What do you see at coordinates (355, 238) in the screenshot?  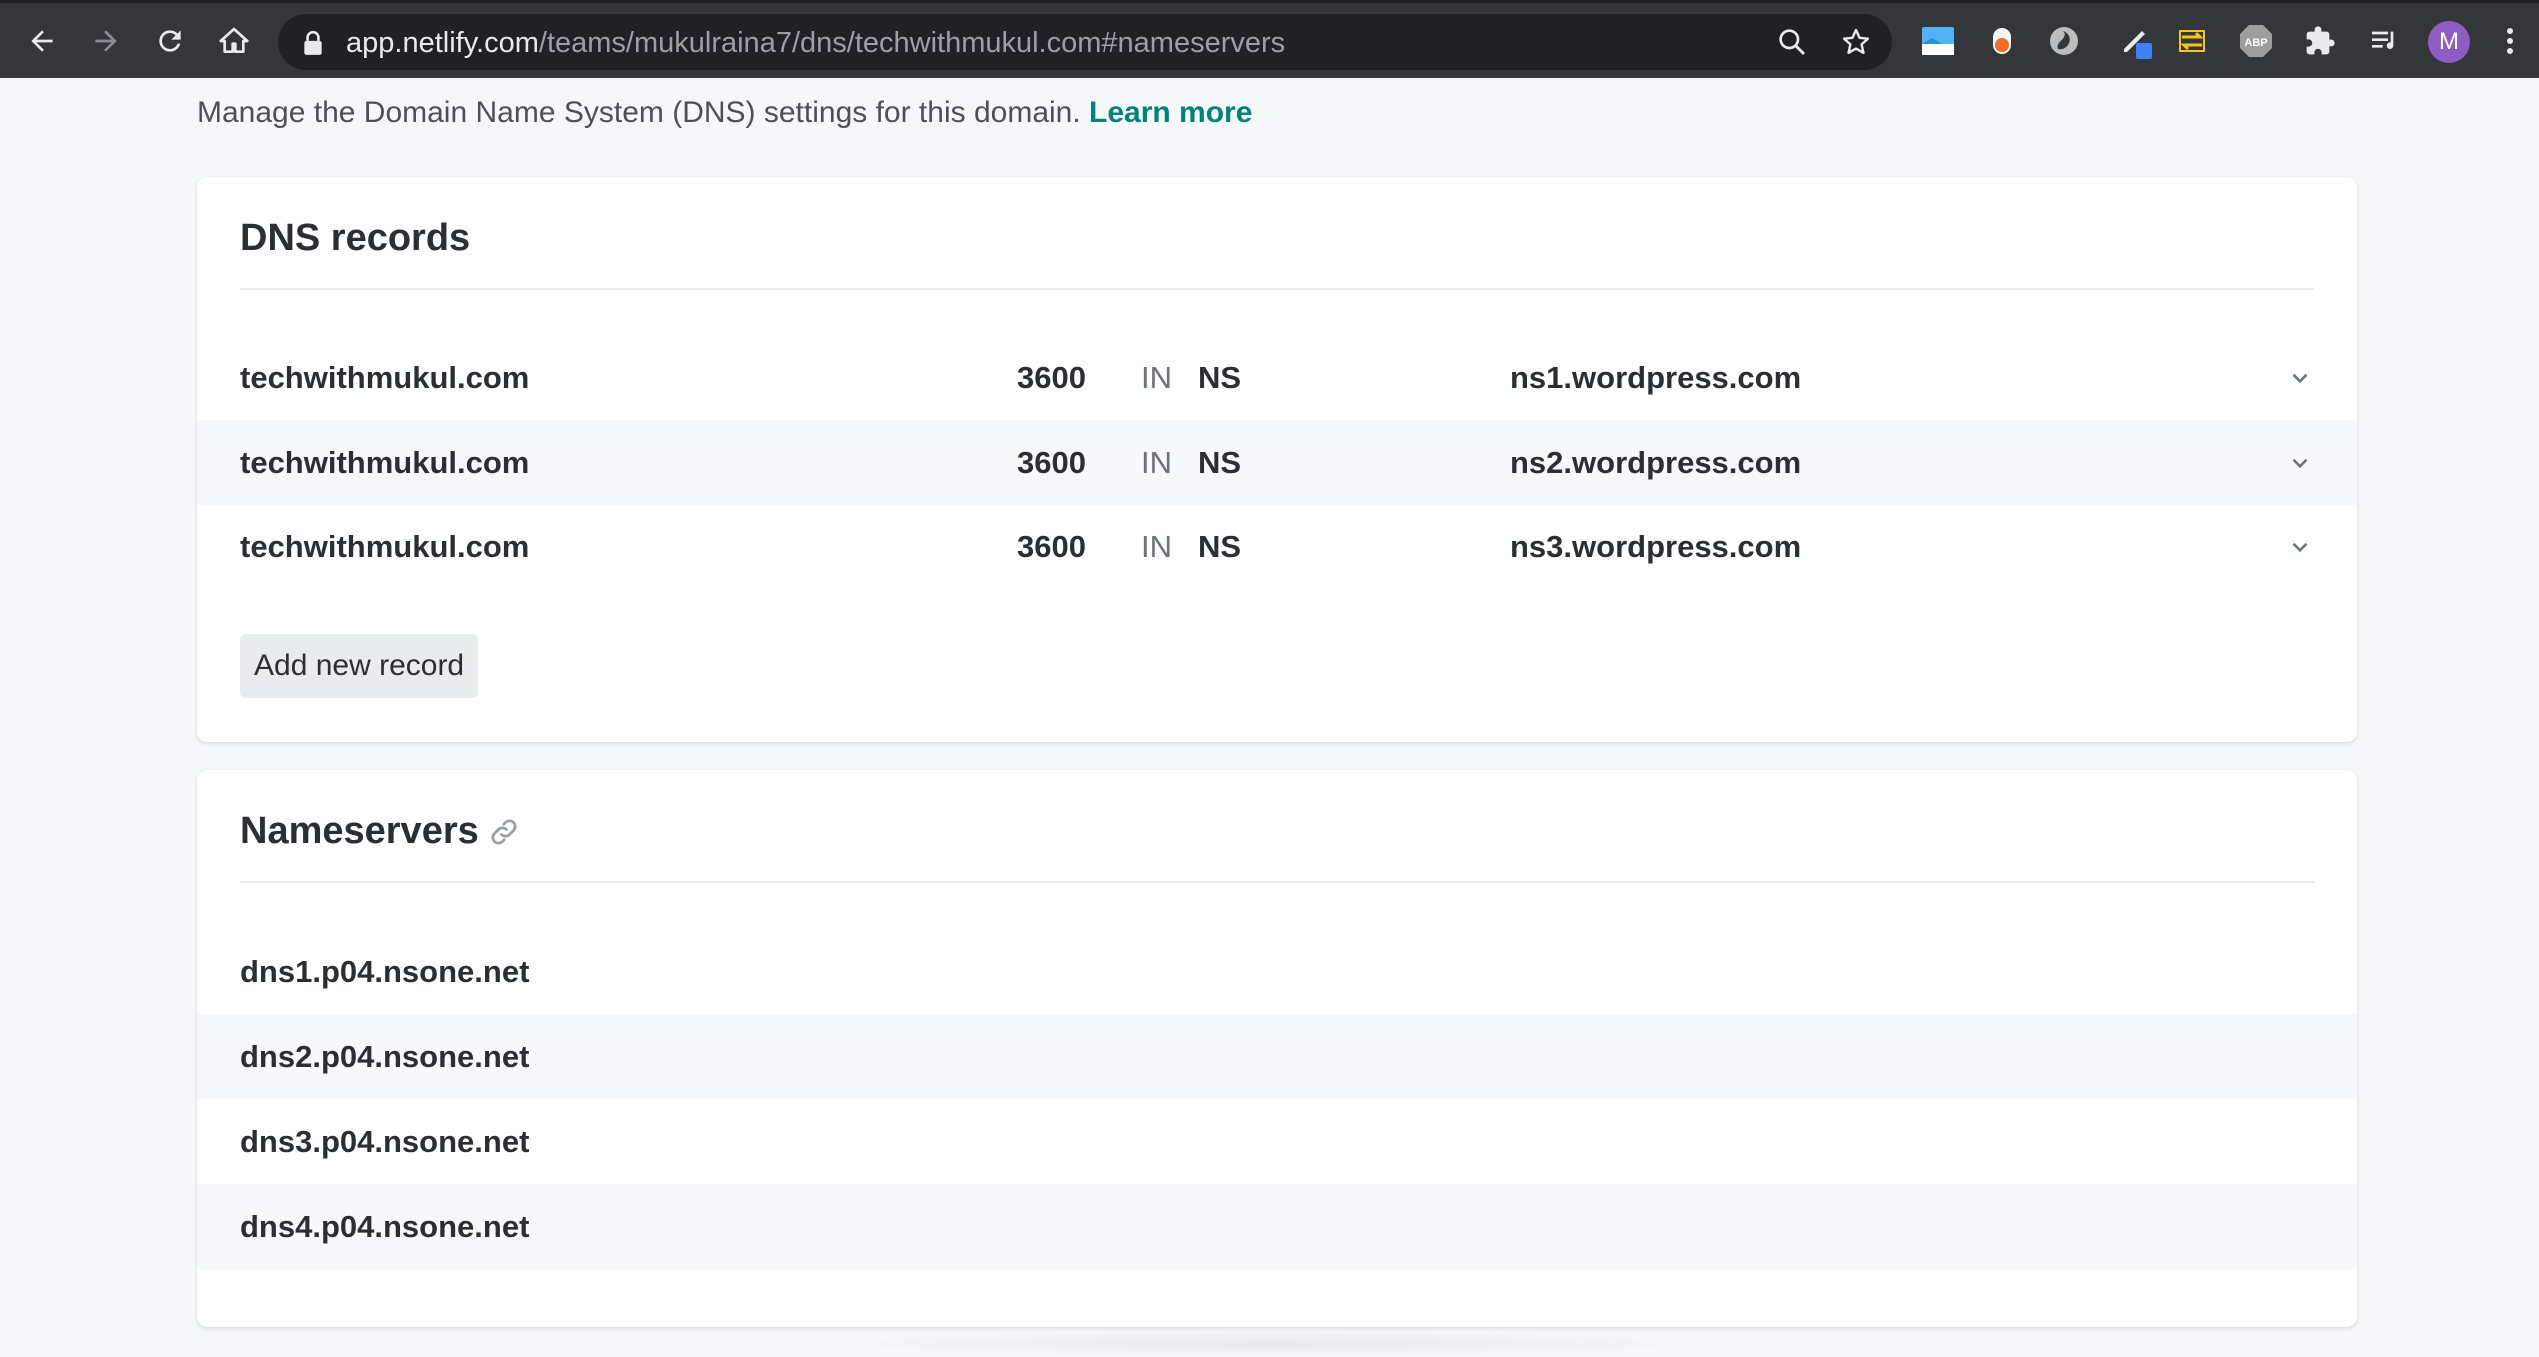 I see `dns-records-title: DNS records` at bounding box center [355, 238].